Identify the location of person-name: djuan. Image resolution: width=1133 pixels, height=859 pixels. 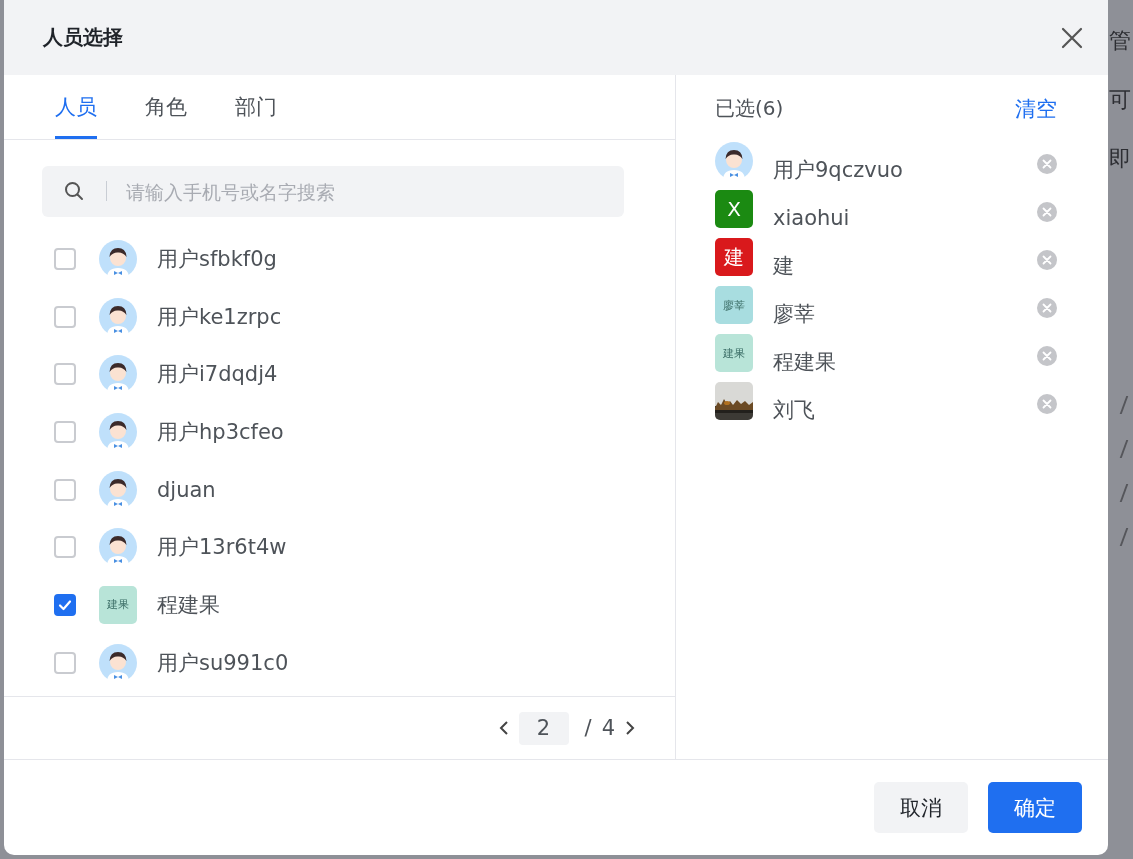
(186, 489).